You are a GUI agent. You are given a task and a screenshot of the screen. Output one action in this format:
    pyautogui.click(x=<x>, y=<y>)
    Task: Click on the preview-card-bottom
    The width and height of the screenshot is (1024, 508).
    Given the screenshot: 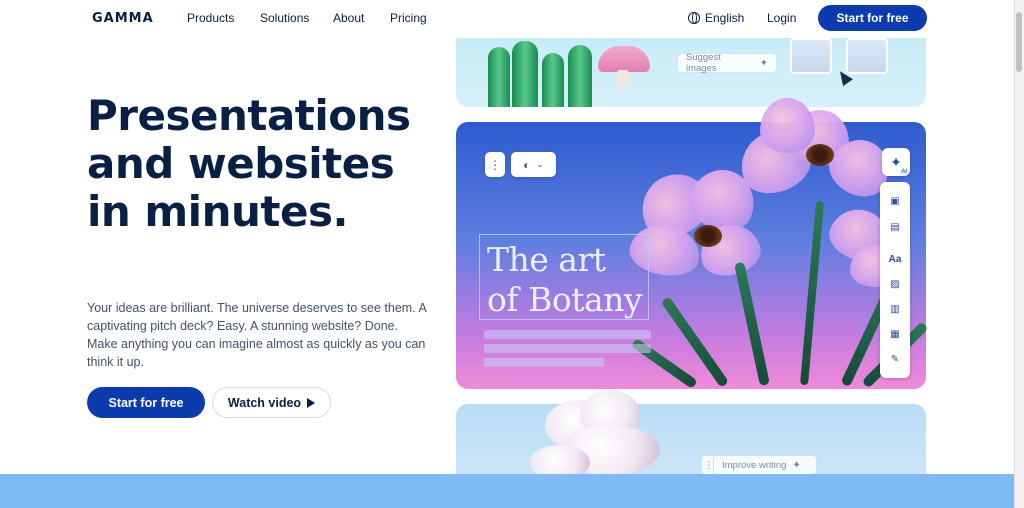 What is the action you would take?
    pyautogui.click(x=691, y=444)
    